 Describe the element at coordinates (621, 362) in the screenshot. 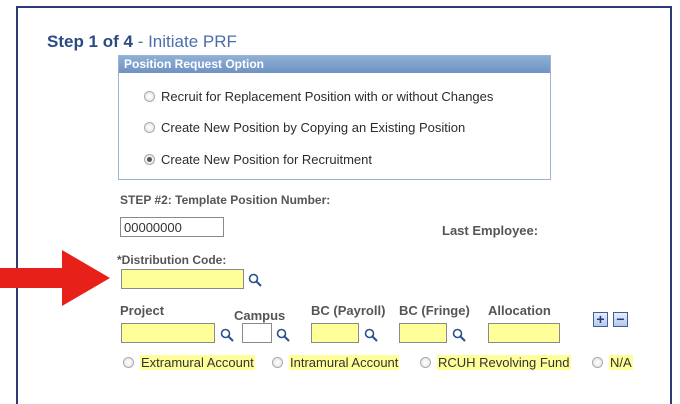

I see `account-label: N/A` at that location.